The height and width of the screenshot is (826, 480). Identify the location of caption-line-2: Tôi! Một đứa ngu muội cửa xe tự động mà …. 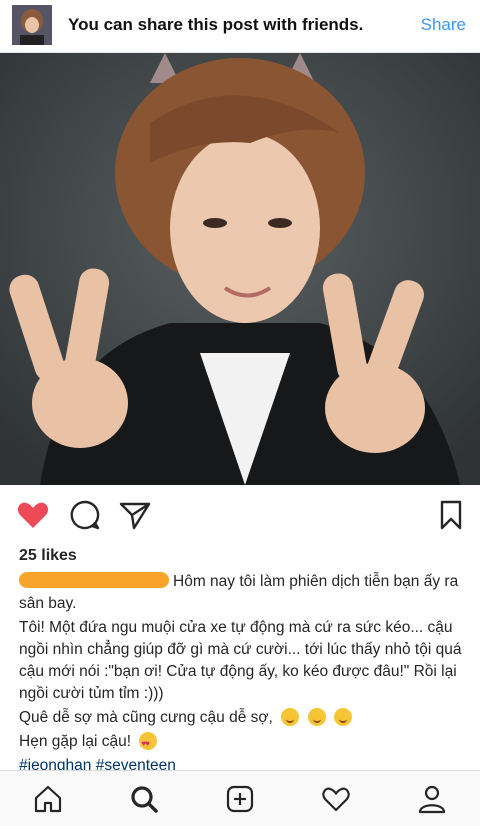
(240, 660).